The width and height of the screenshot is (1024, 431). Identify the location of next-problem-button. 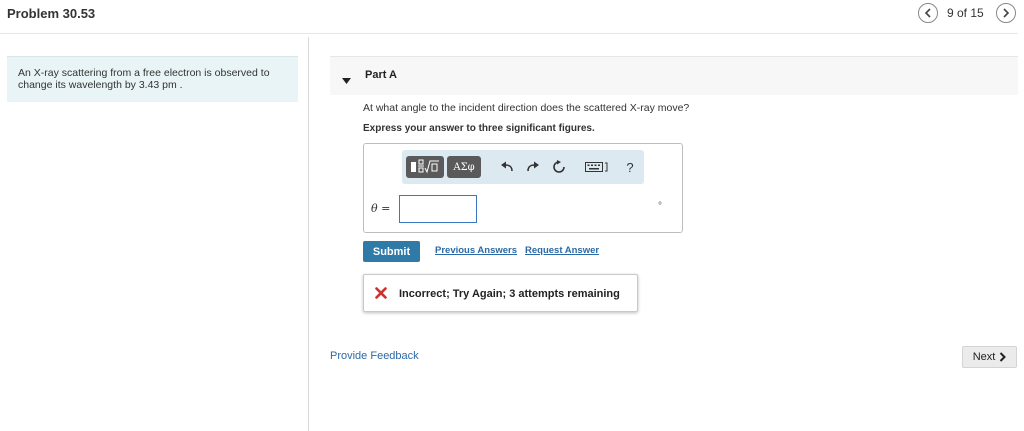
(1006, 13).